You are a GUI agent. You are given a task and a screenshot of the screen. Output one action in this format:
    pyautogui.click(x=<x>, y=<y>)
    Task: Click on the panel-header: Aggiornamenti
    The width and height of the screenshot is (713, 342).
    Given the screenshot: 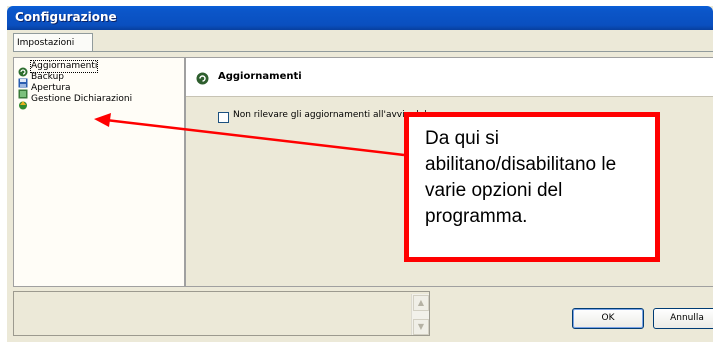 What is the action you would take?
    pyautogui.click(x=449, y=77)
    